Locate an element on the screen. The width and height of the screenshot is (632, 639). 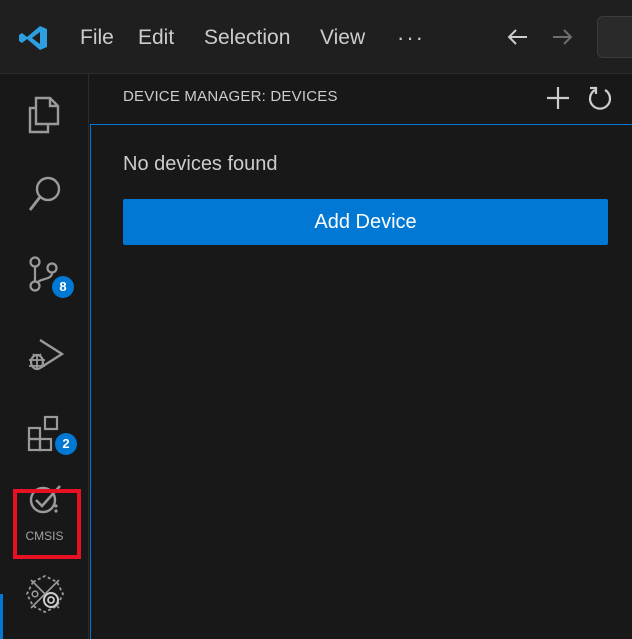
activity-search is located at coordinates (44, 194).